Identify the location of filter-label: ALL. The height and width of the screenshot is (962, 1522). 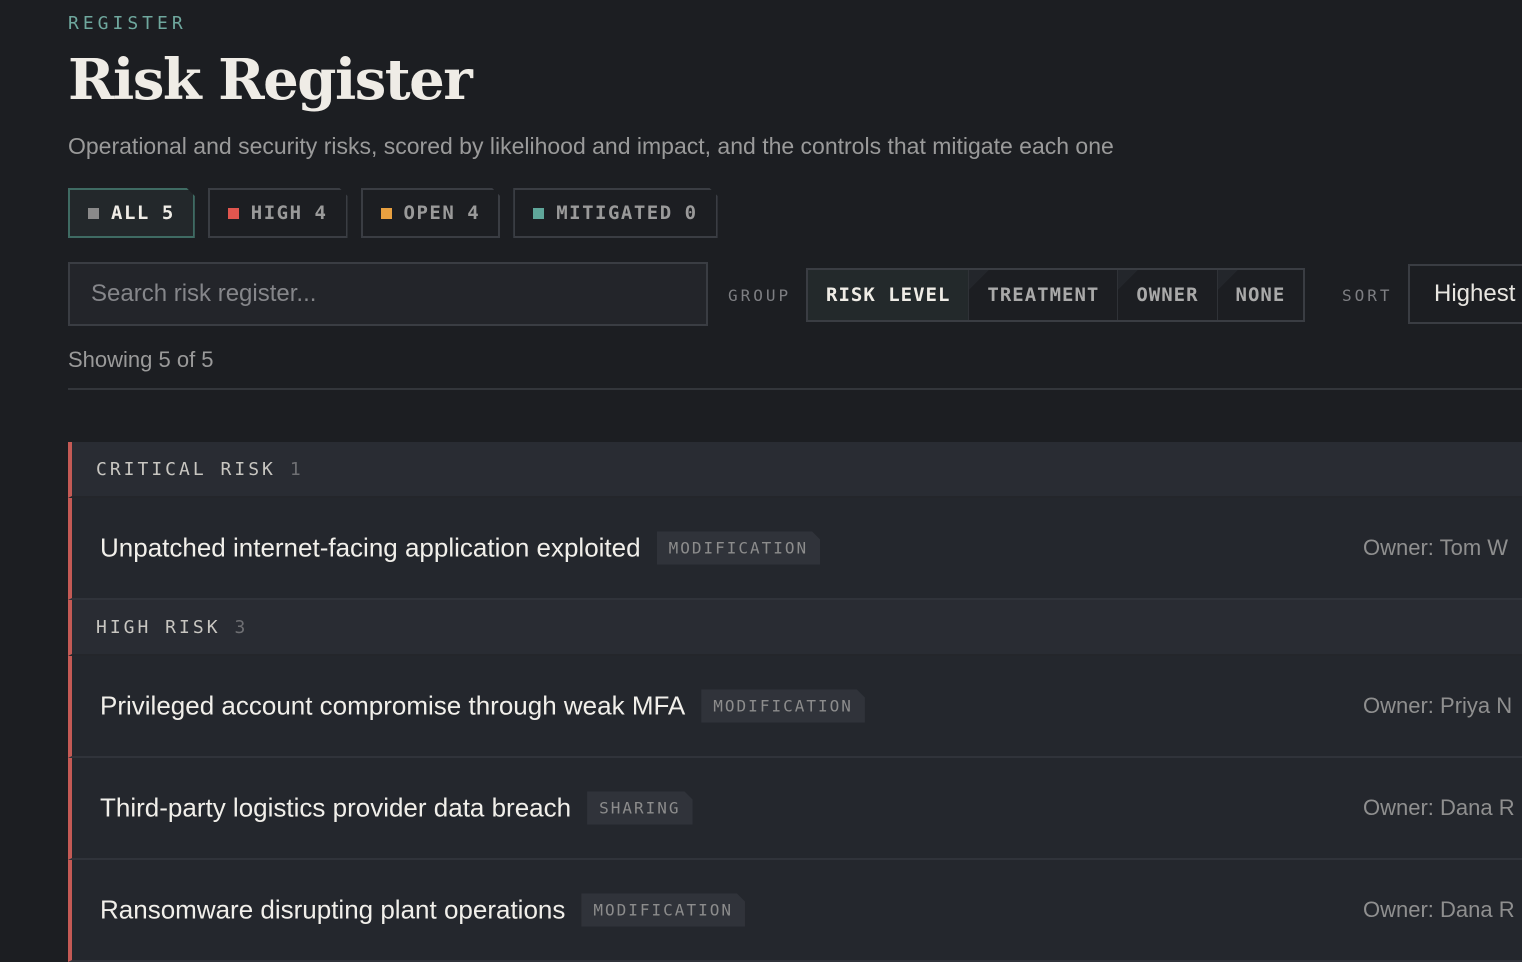
(130, 213).